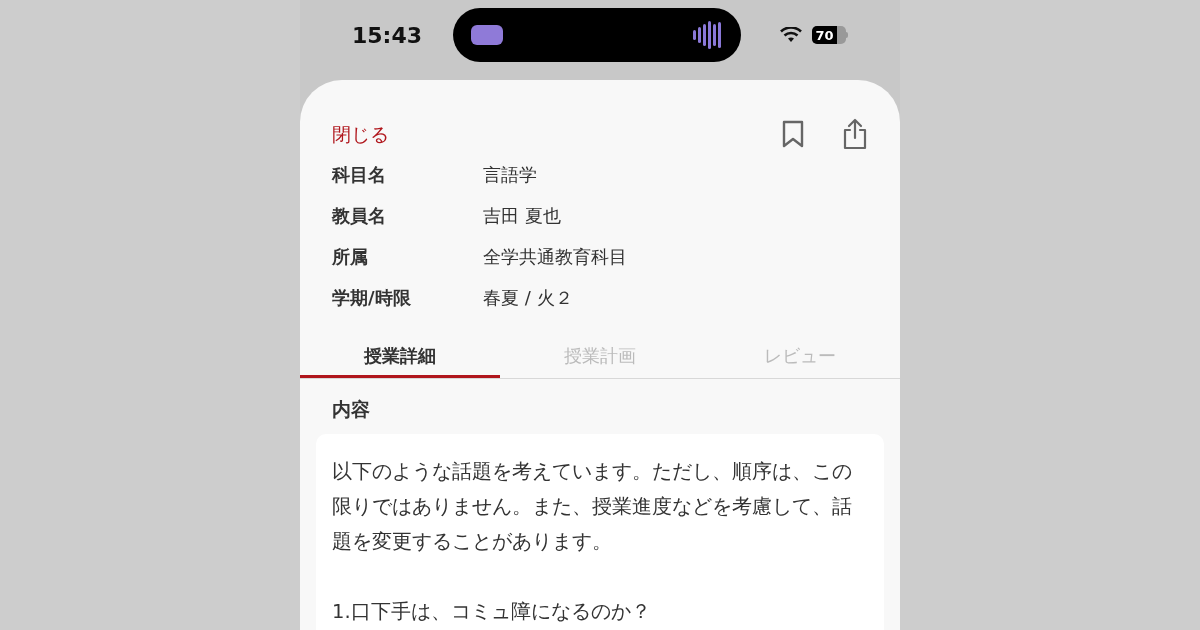 The image size is (1200, 630). Describe the element at coordinates (824, 35) in the screenshot. I see `battery-percentage: 70` at that location.